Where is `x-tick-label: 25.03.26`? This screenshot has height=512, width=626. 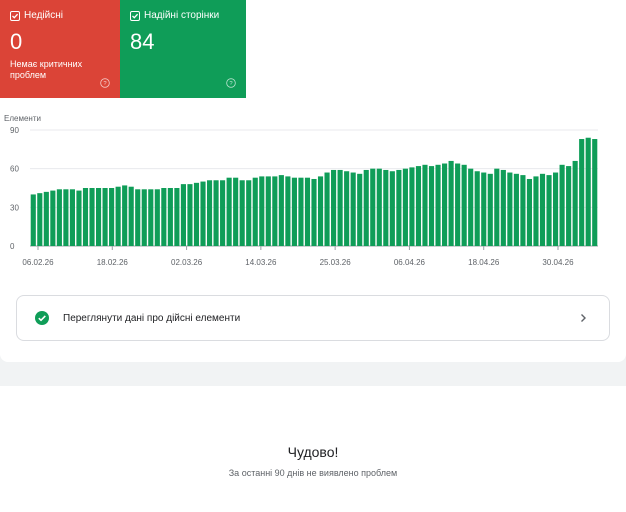 x-tick-label: 25.03.26 is located at coordinates (336, 262).